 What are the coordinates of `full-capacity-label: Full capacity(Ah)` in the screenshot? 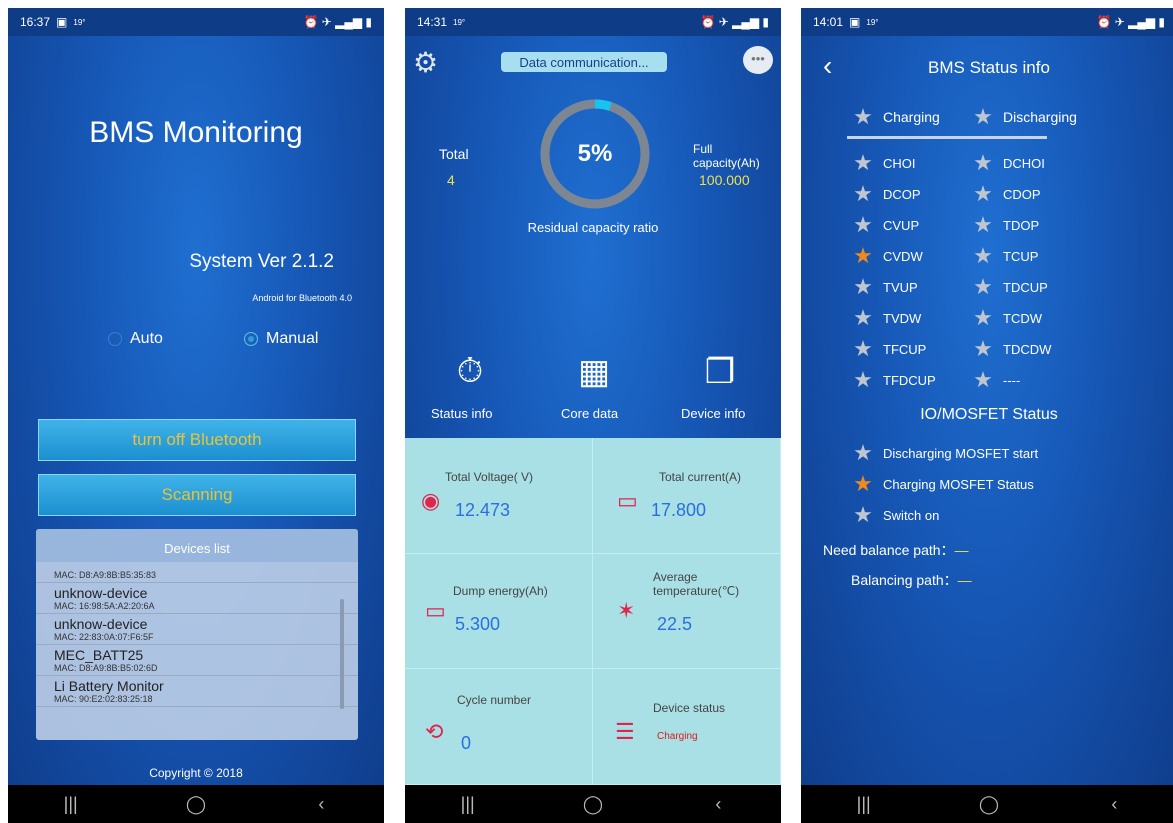 It's located at (726, 156).